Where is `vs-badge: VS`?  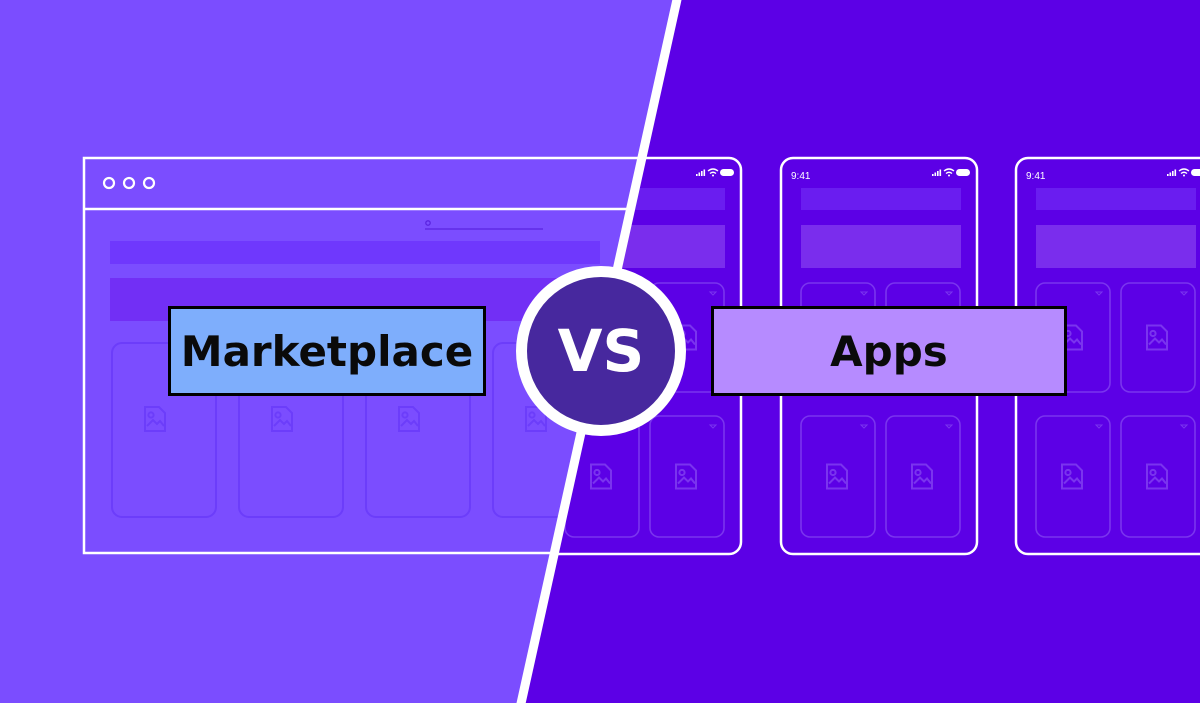 vs-badge: VS is located at coordinates (601, 351).